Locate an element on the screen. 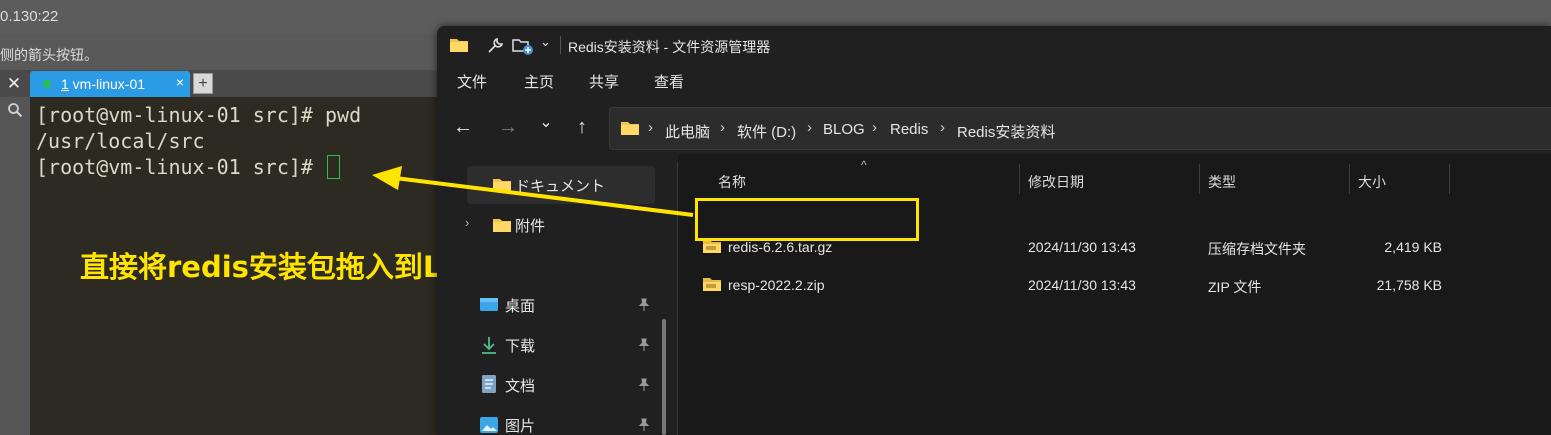 This screenshot has width=1551, height=435. nav-label: 文档 is located at coordinates (520, 386).